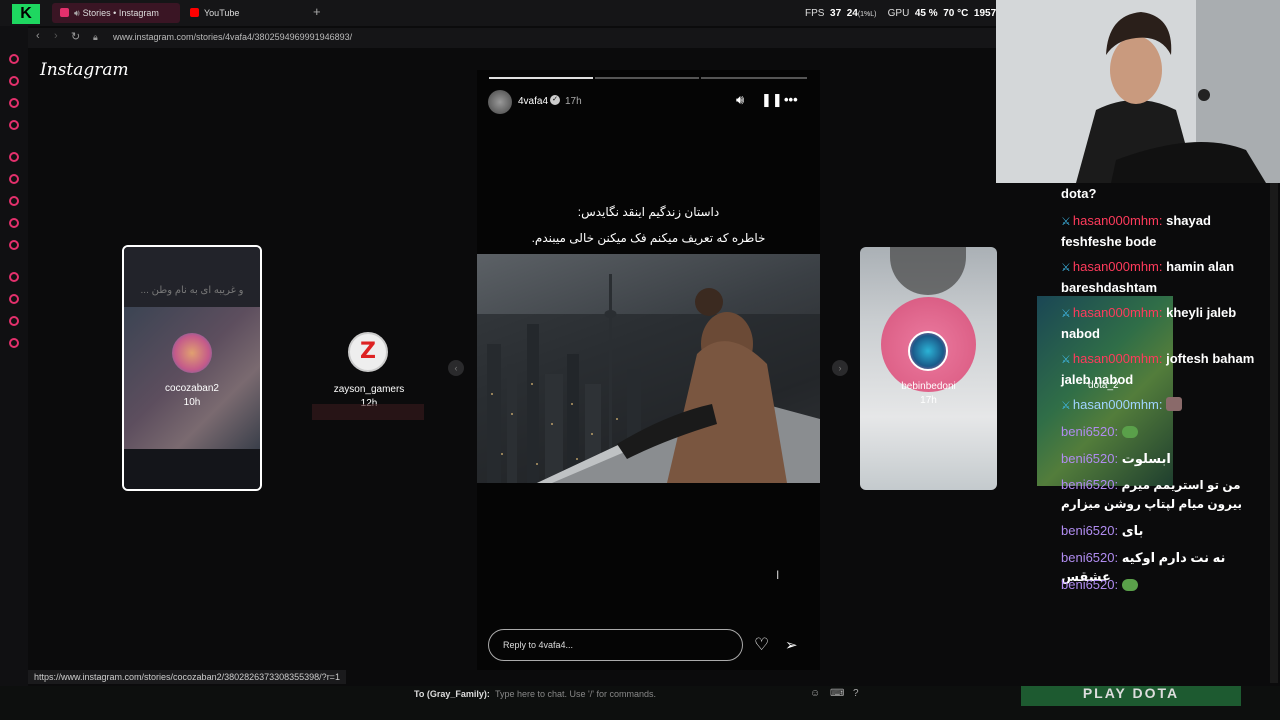 The width and height of the screenshot is (1280, 720). I want to click on performance-overlay: FPS 37 24(1%L) GPU 45 % 70 °C 1957, so click(900, 13).